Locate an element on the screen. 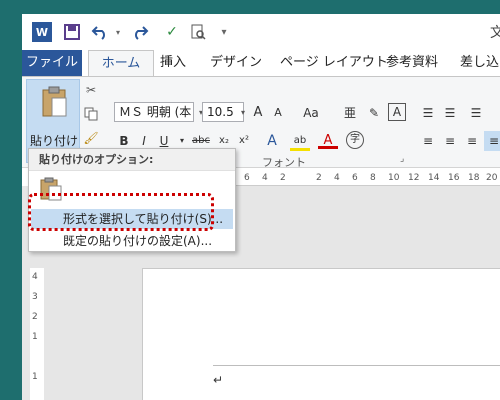 This screenshot has width=500, height=400. paste-label: 貼り付け is located at coordinates (53, 141).